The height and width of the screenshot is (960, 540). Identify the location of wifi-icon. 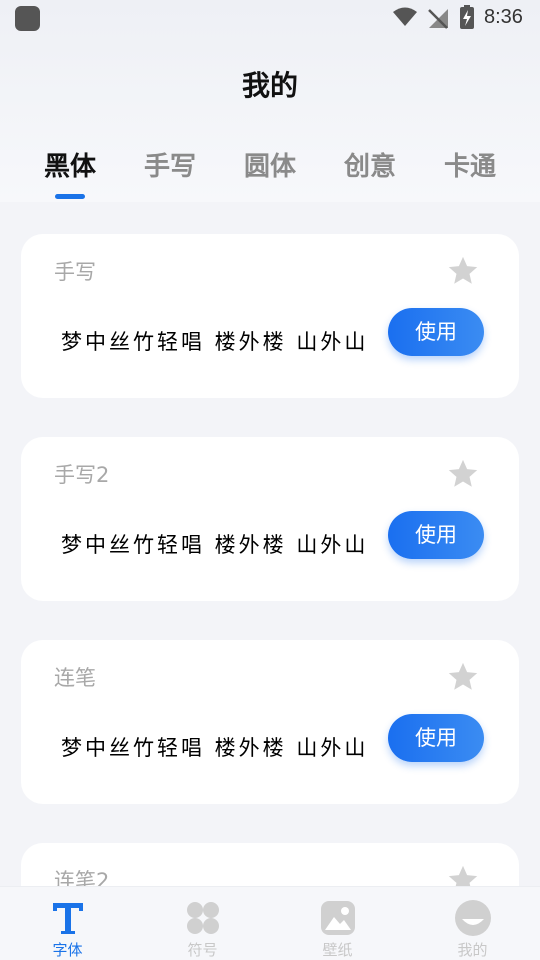
(405, 16).